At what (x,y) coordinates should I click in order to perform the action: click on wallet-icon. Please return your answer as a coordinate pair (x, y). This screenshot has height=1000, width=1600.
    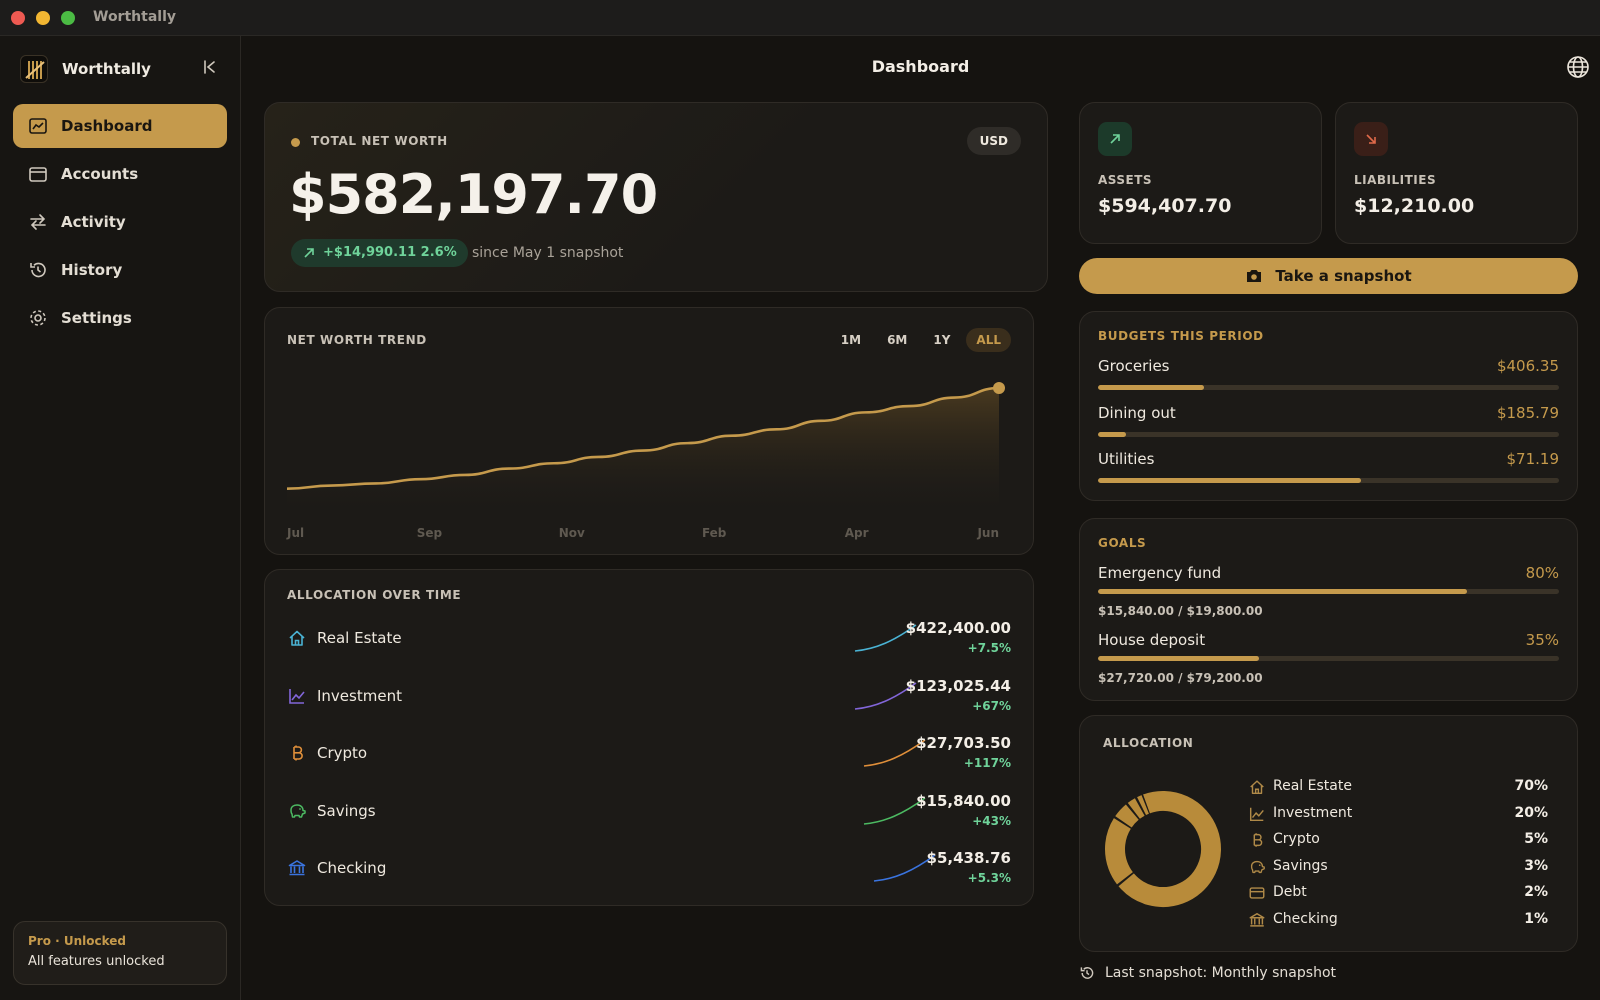
    Looking at the image, I should click on (38, 174).